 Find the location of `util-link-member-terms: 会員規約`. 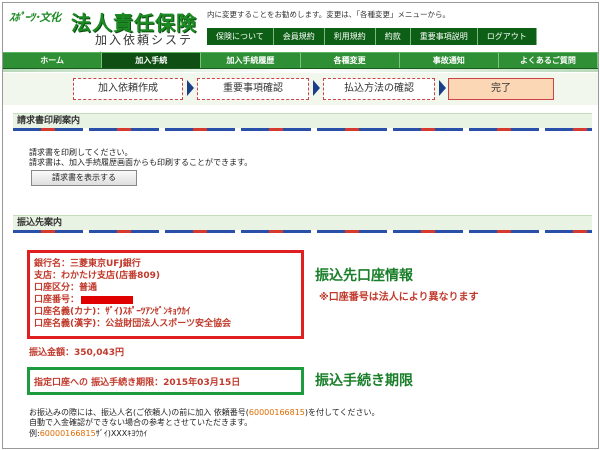

util-link-member-terms: 会員規約 is located at coordinates (299, 36).